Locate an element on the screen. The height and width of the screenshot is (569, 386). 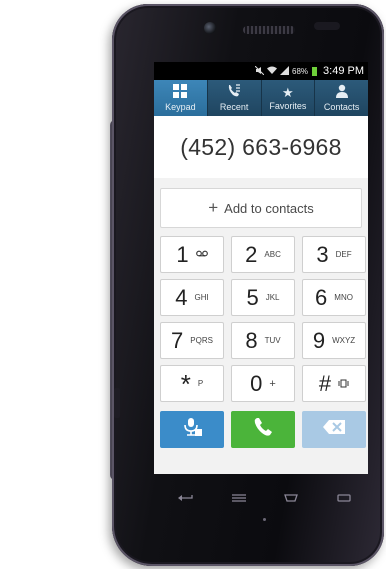
side-key is located at coordinates (117, 403).